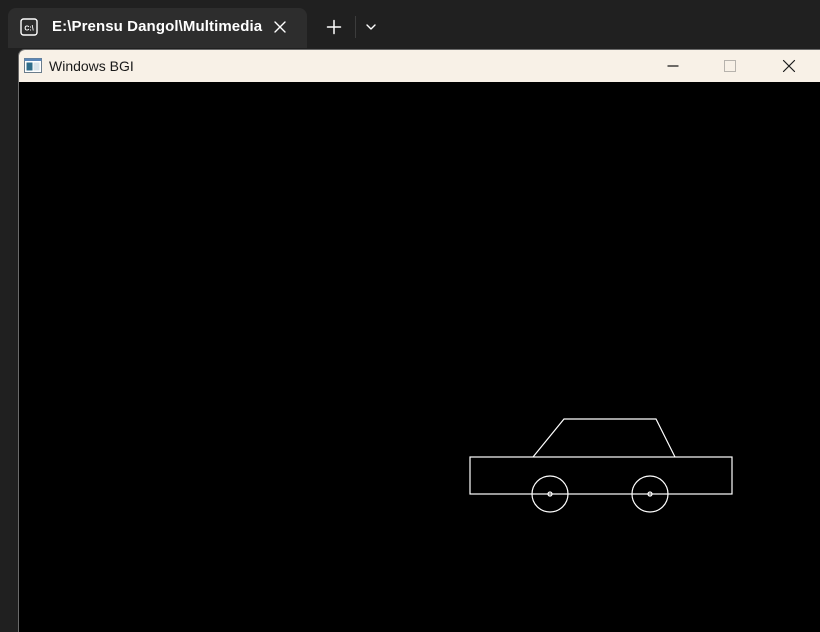 The width and height of the screenshot is (820, 632). I want to click on car-drawing, so click(601, 465).